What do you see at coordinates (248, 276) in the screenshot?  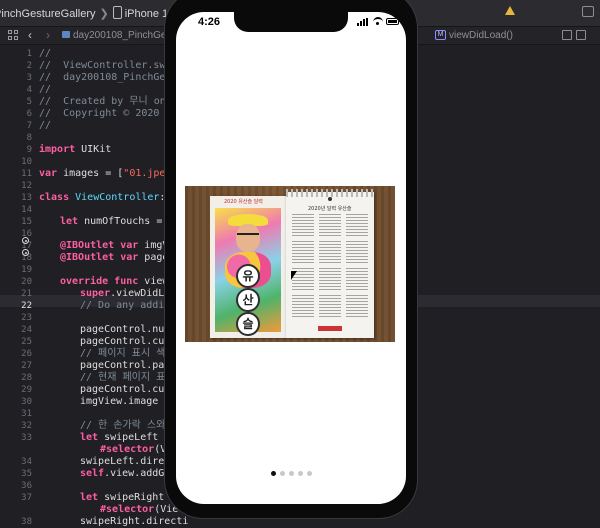 I see `photo-letter-1: 유` at bounding box center [248, 276].